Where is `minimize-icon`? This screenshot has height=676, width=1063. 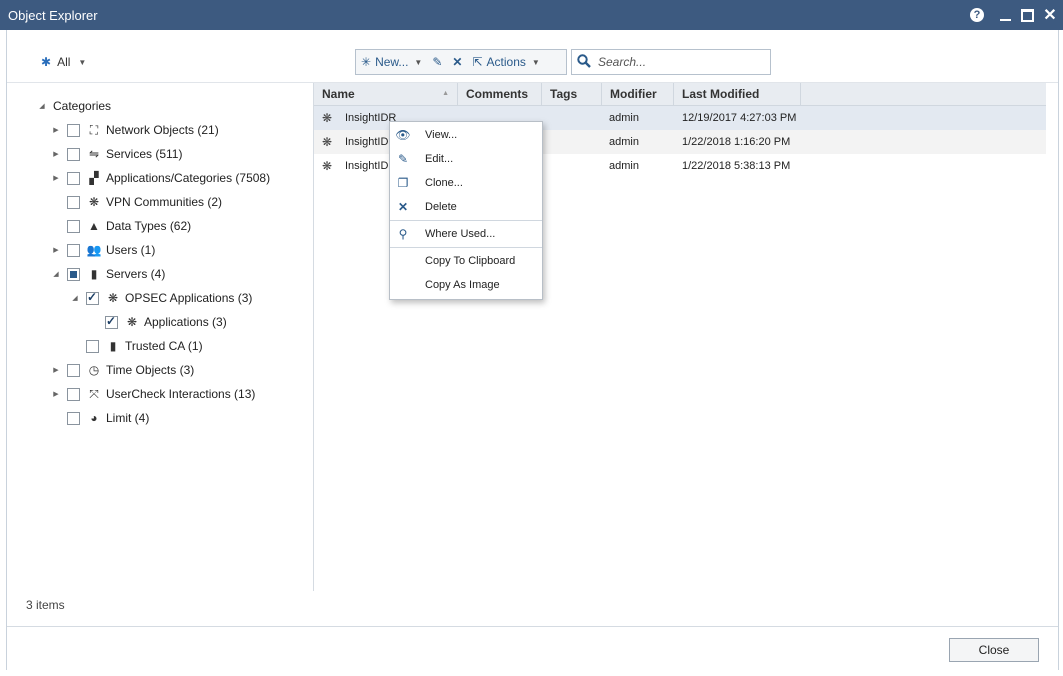
minimize-icon is located at coordinates (1005, 15).